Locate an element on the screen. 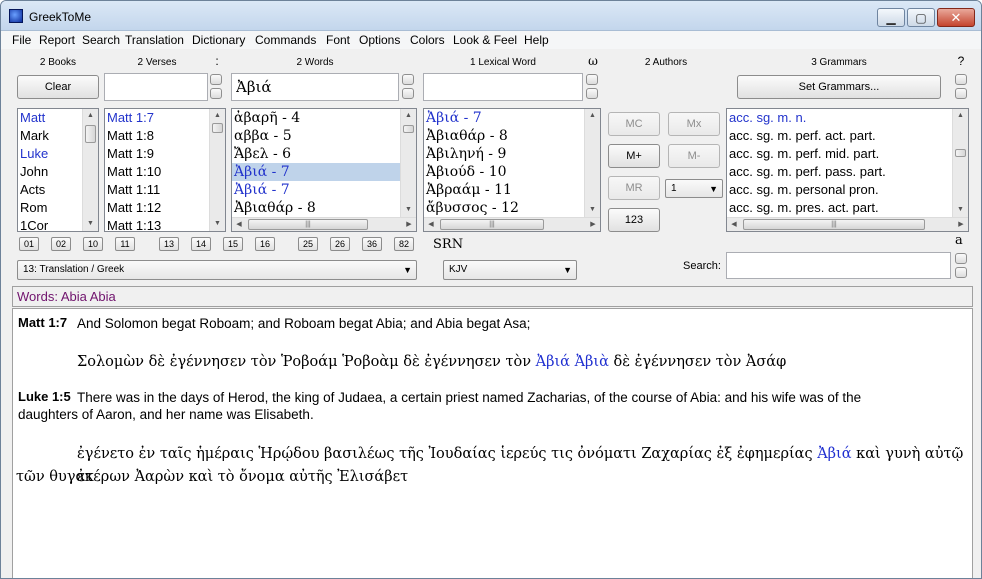 The image size is (982, 579). verses-input-field is located at coordinates (156, 87).